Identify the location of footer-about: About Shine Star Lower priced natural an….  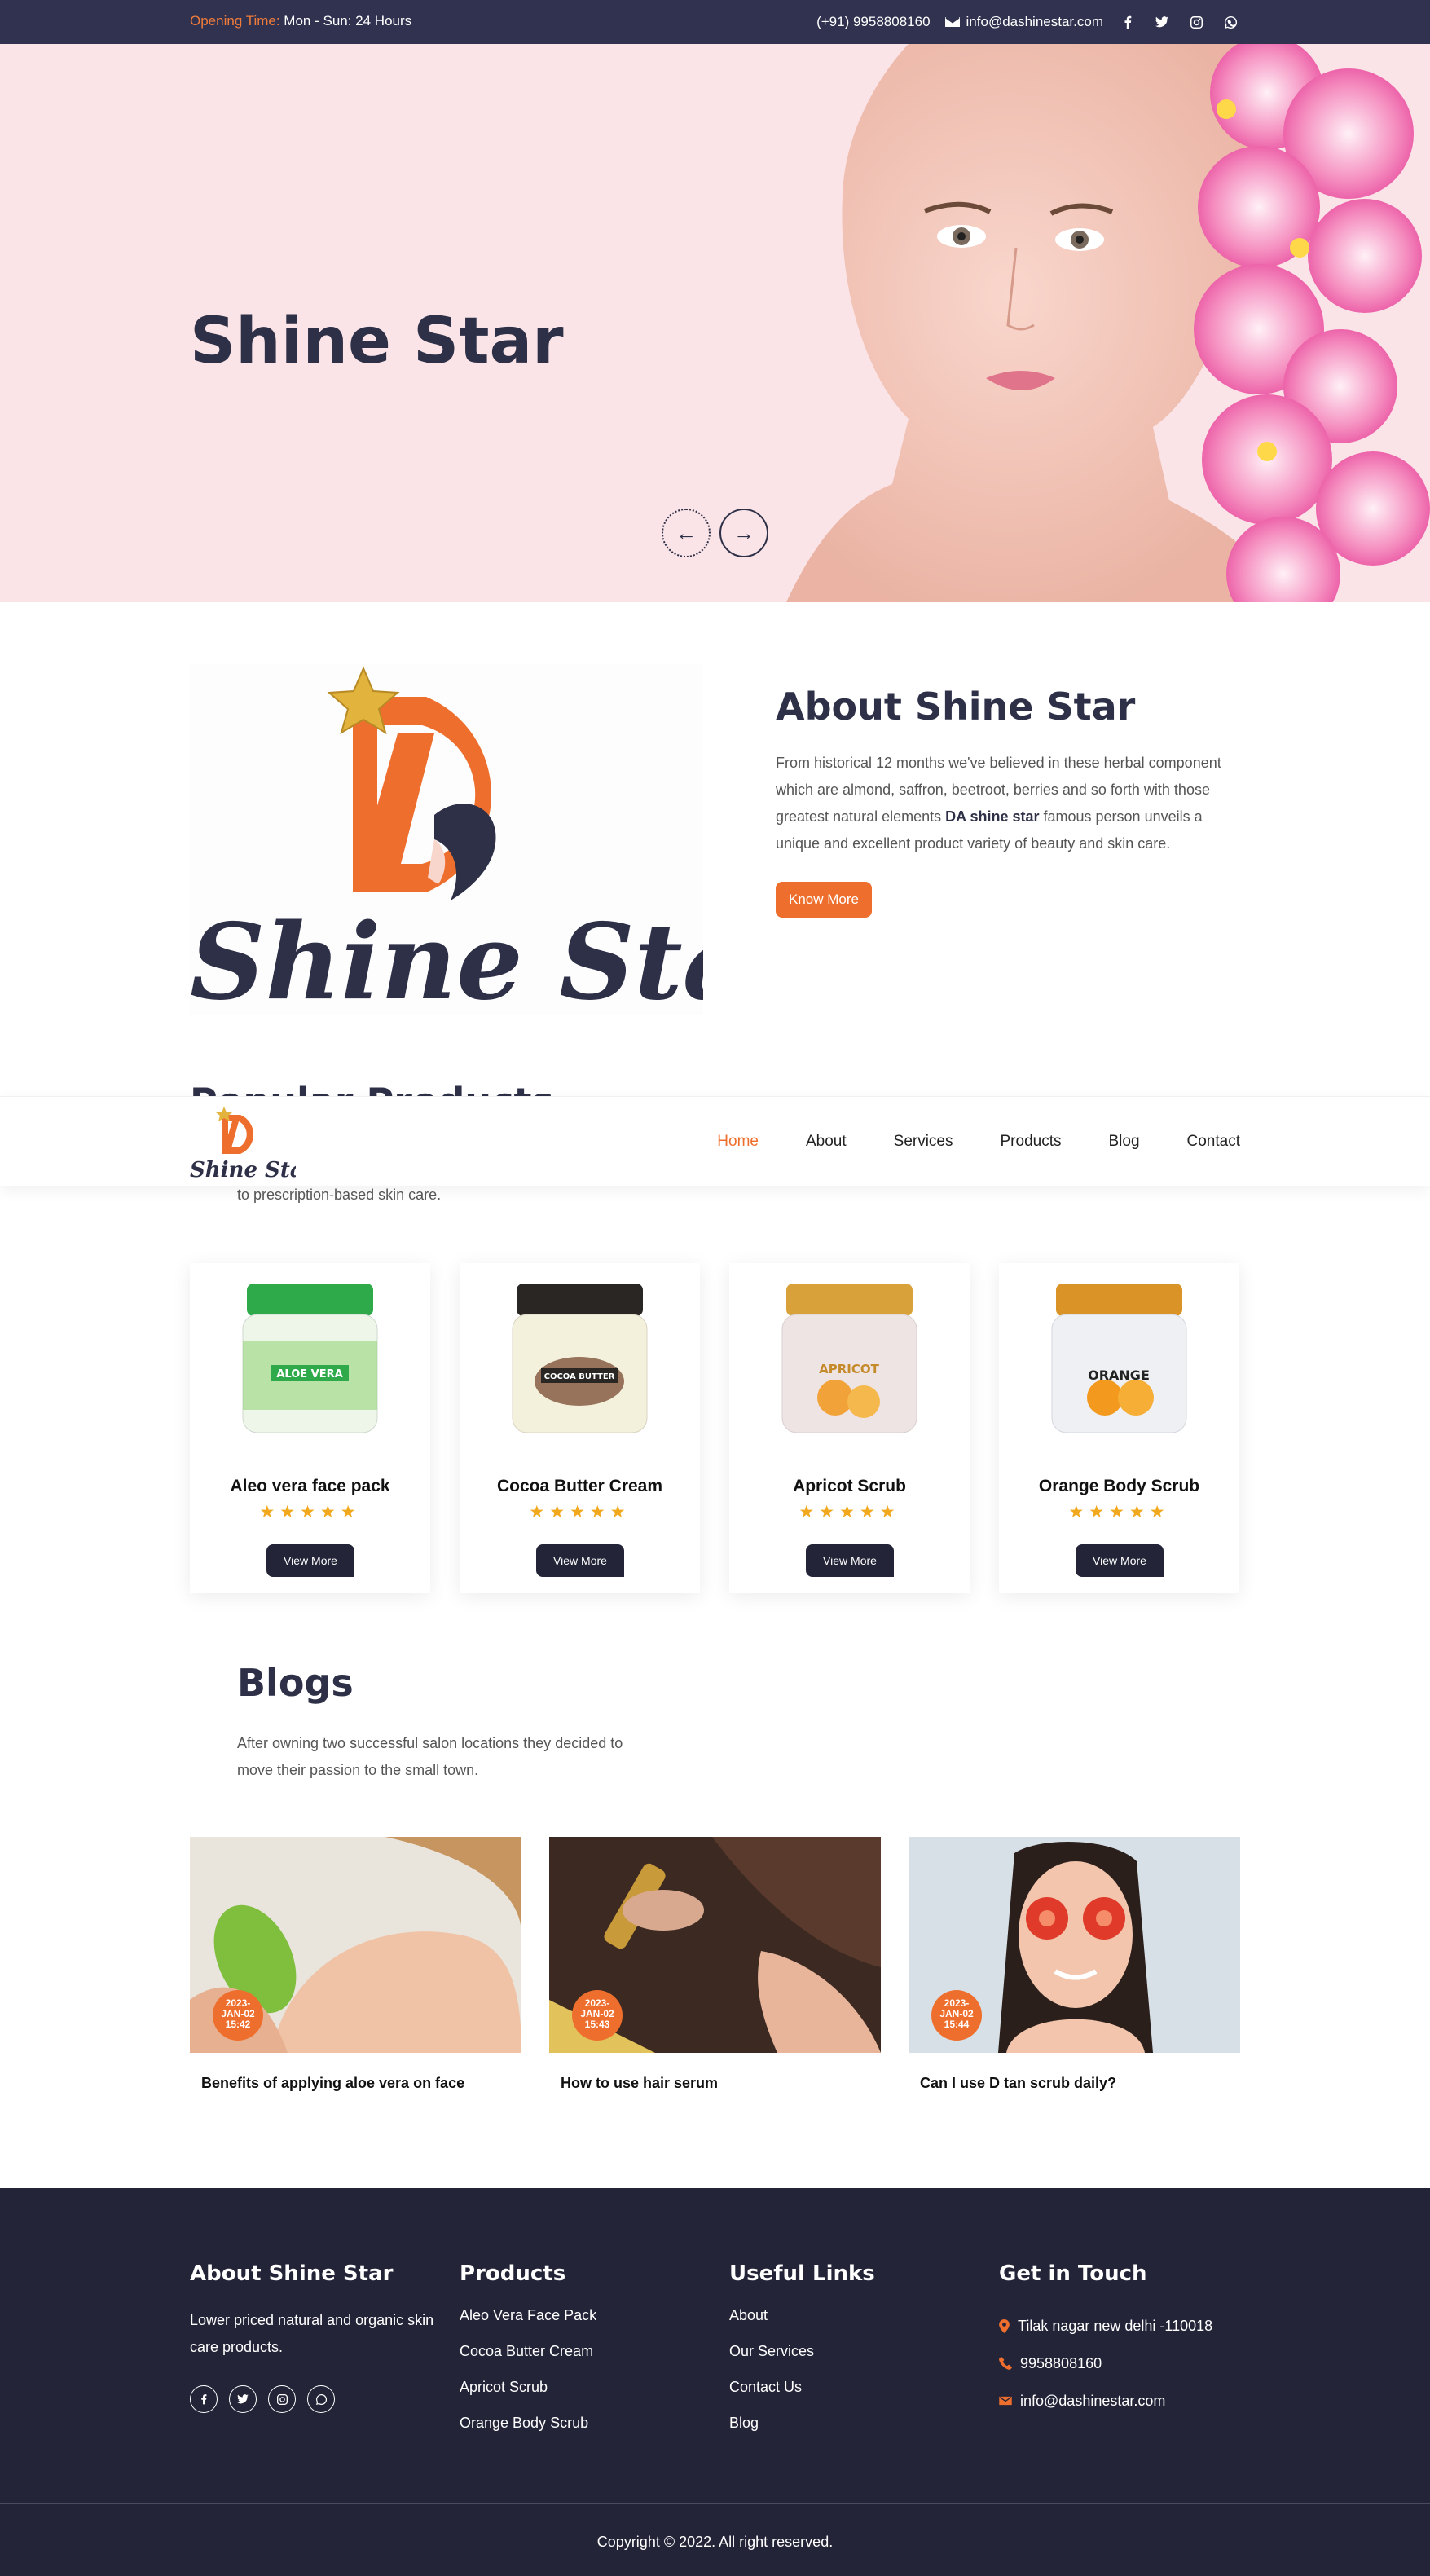
(312, 2337).